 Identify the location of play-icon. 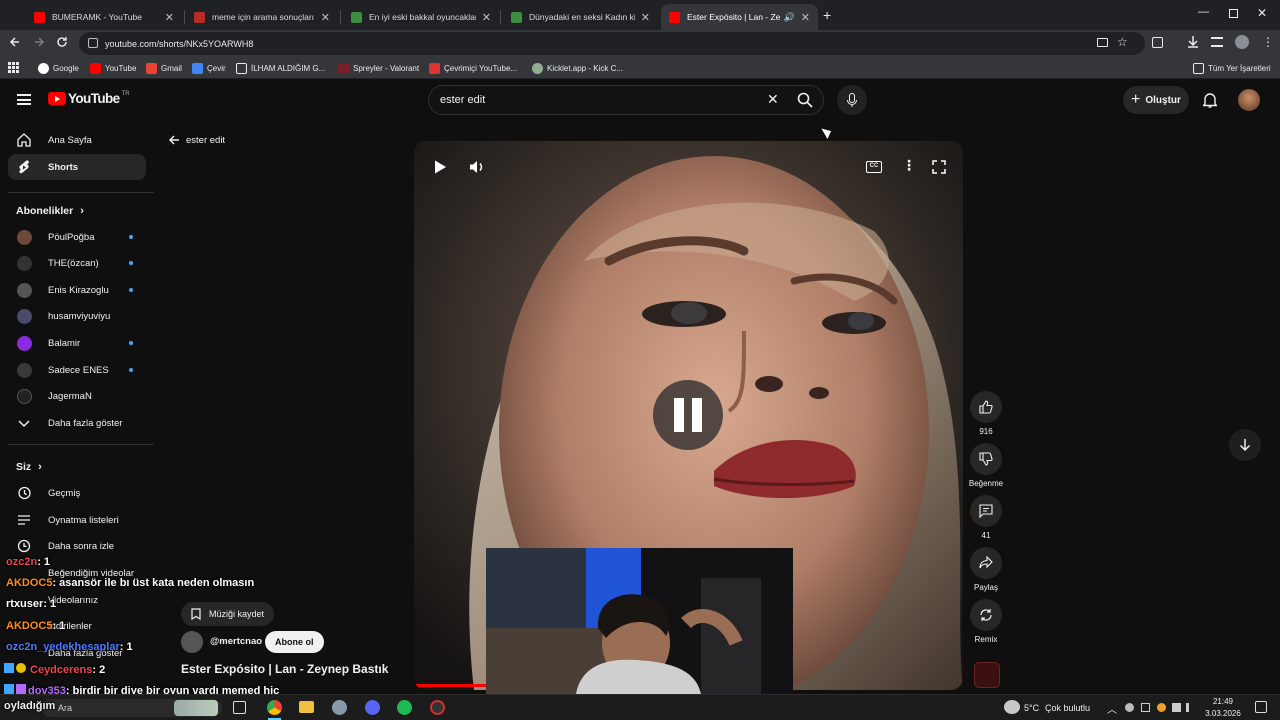
(440, 167).